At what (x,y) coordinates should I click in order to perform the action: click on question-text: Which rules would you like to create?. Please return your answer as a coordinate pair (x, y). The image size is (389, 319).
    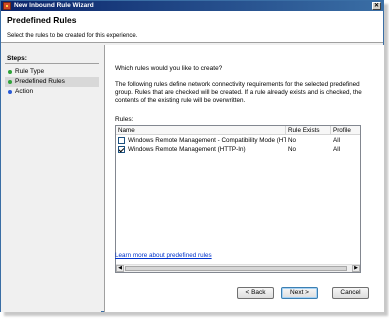
    Looking at the image, I should click on (169, 68).